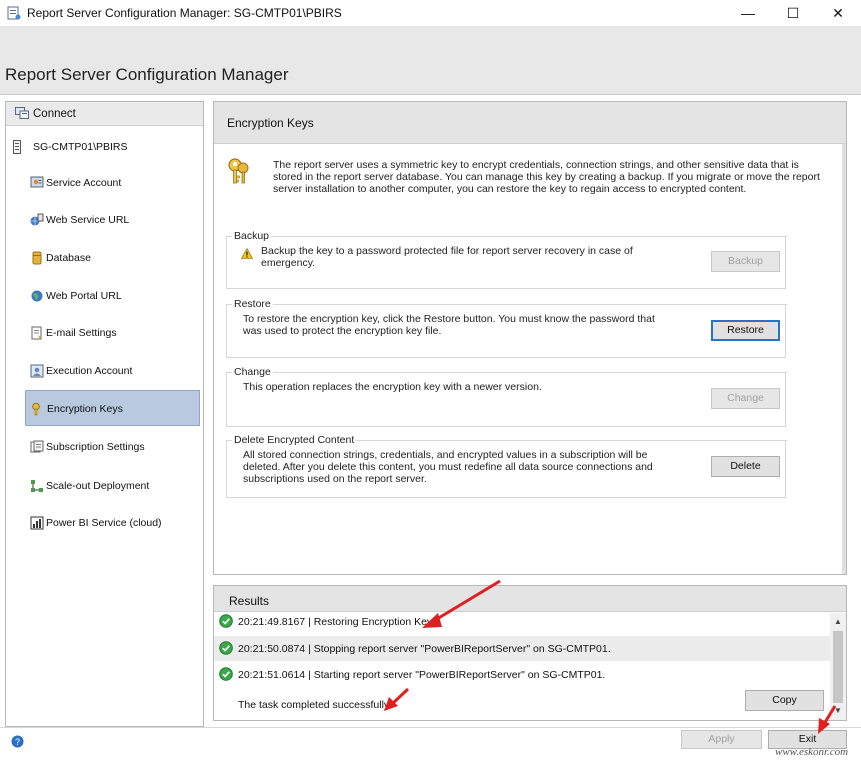 The image size is (861, 769). What do you see at coordinates (784, 700) in the screenshot?
I see `copy-button: Copy` at bounding box center [784, 700].